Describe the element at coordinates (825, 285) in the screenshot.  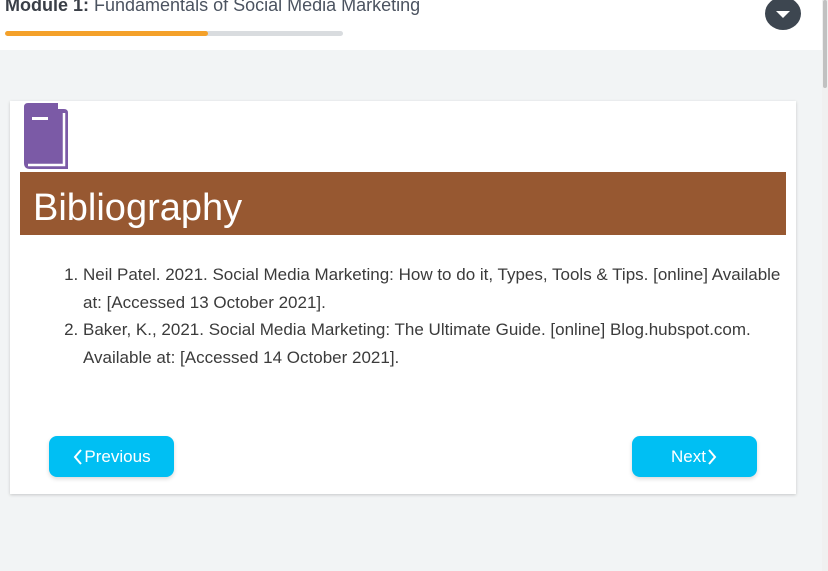
I see `scrollbar` at that location.